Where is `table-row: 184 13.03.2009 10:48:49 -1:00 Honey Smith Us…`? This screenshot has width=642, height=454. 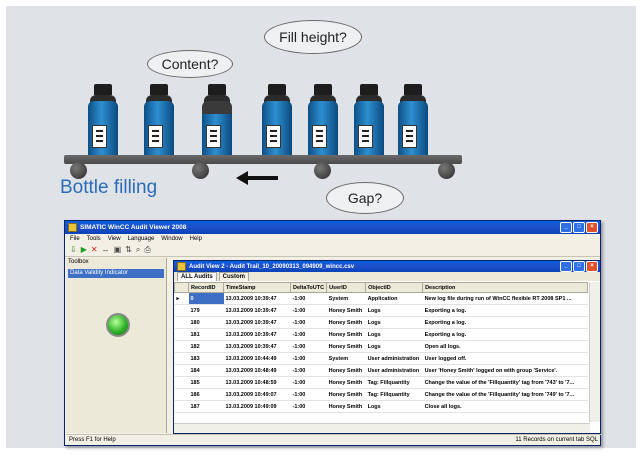 table-row: 184 13.03.2009 10:48:49 -1:00 Honey Smith Us… is located at coordinates (381, 370).